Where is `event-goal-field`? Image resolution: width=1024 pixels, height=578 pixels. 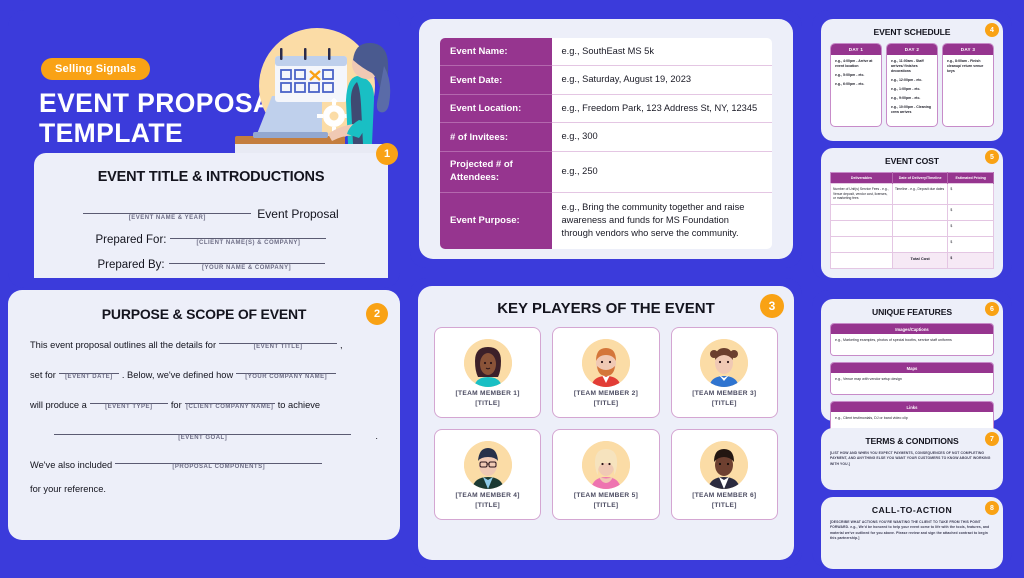 event-goal-field is located at coordinates (203, 429).